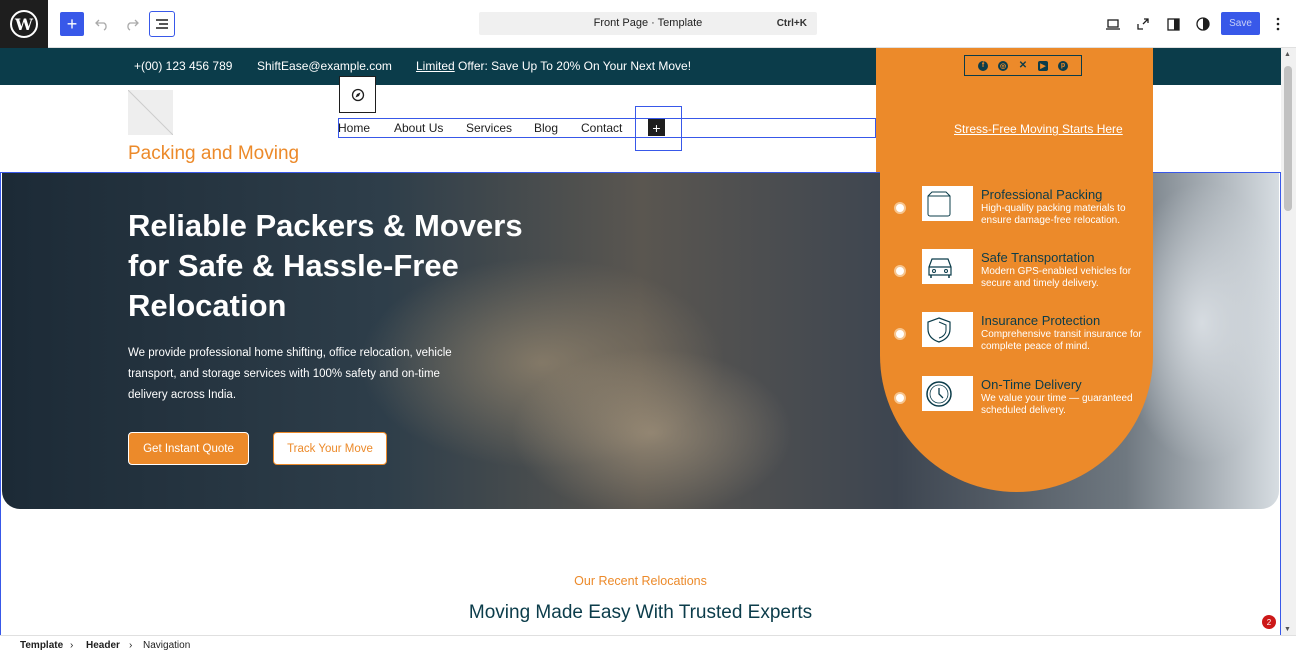  Describe the element at coordinates (1288, 138) in the screenshot. I see `scroll-thumb` at that location.